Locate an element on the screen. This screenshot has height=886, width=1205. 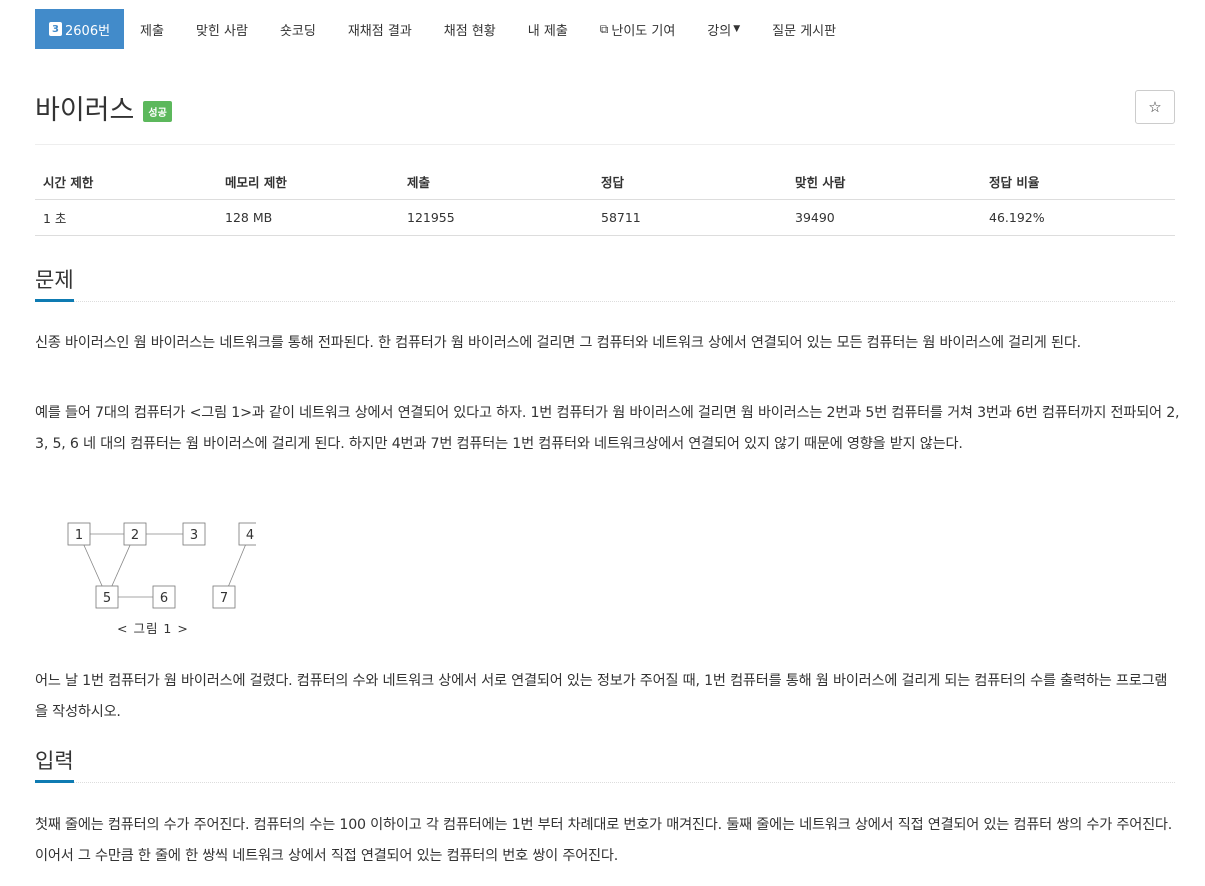
node-7: 7 is located at coordinates (224, 597).